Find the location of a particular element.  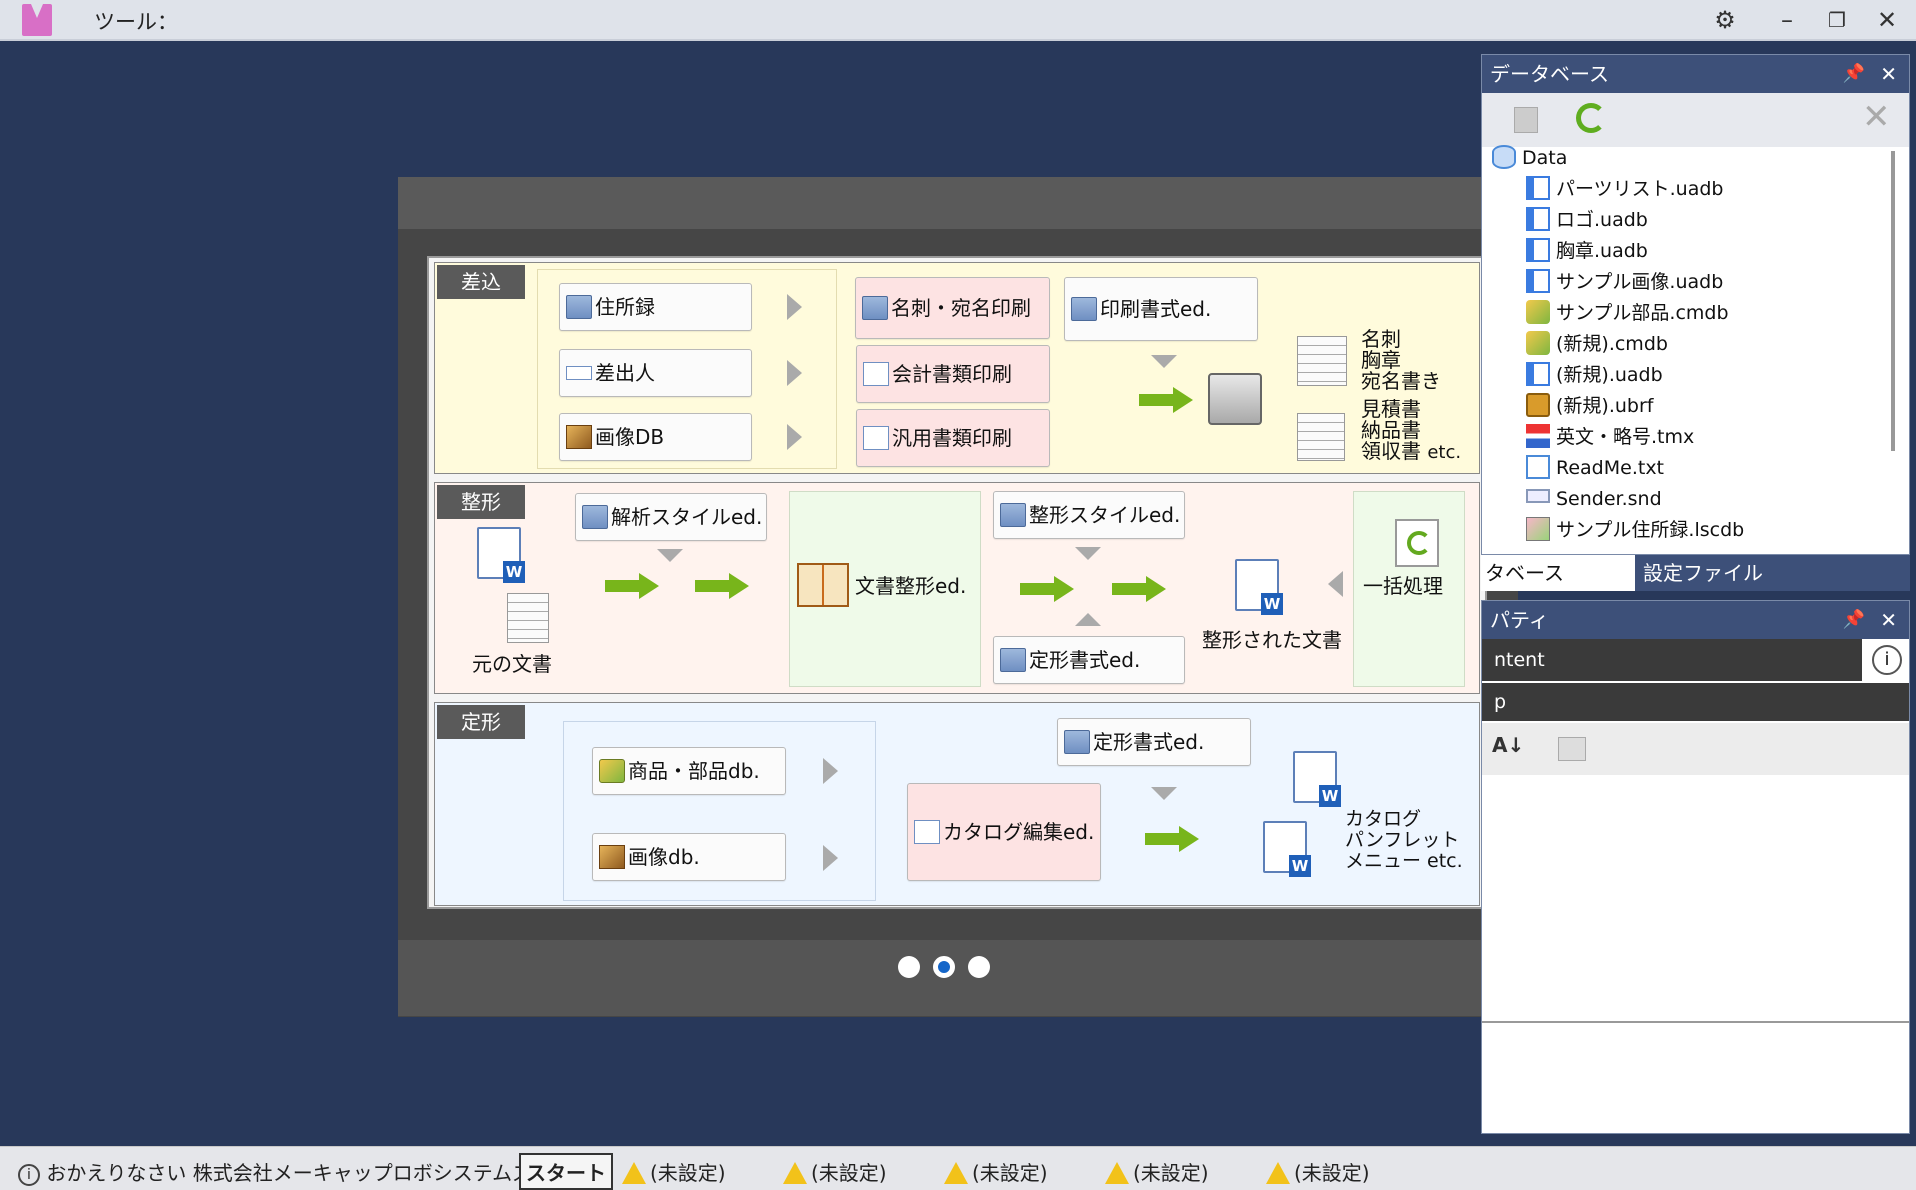

info-icon: i is located at coordinates (1887, 660).